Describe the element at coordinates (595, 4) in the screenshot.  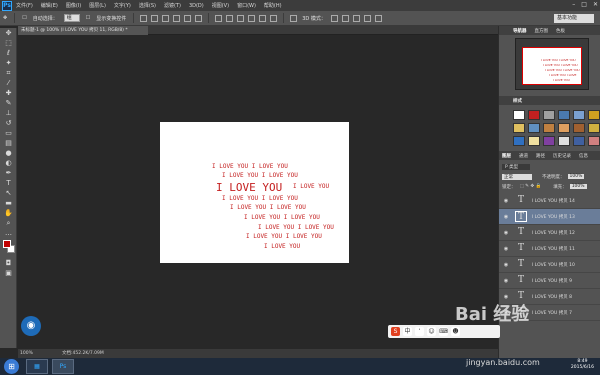
I see `close-icon: ✕` at that location.